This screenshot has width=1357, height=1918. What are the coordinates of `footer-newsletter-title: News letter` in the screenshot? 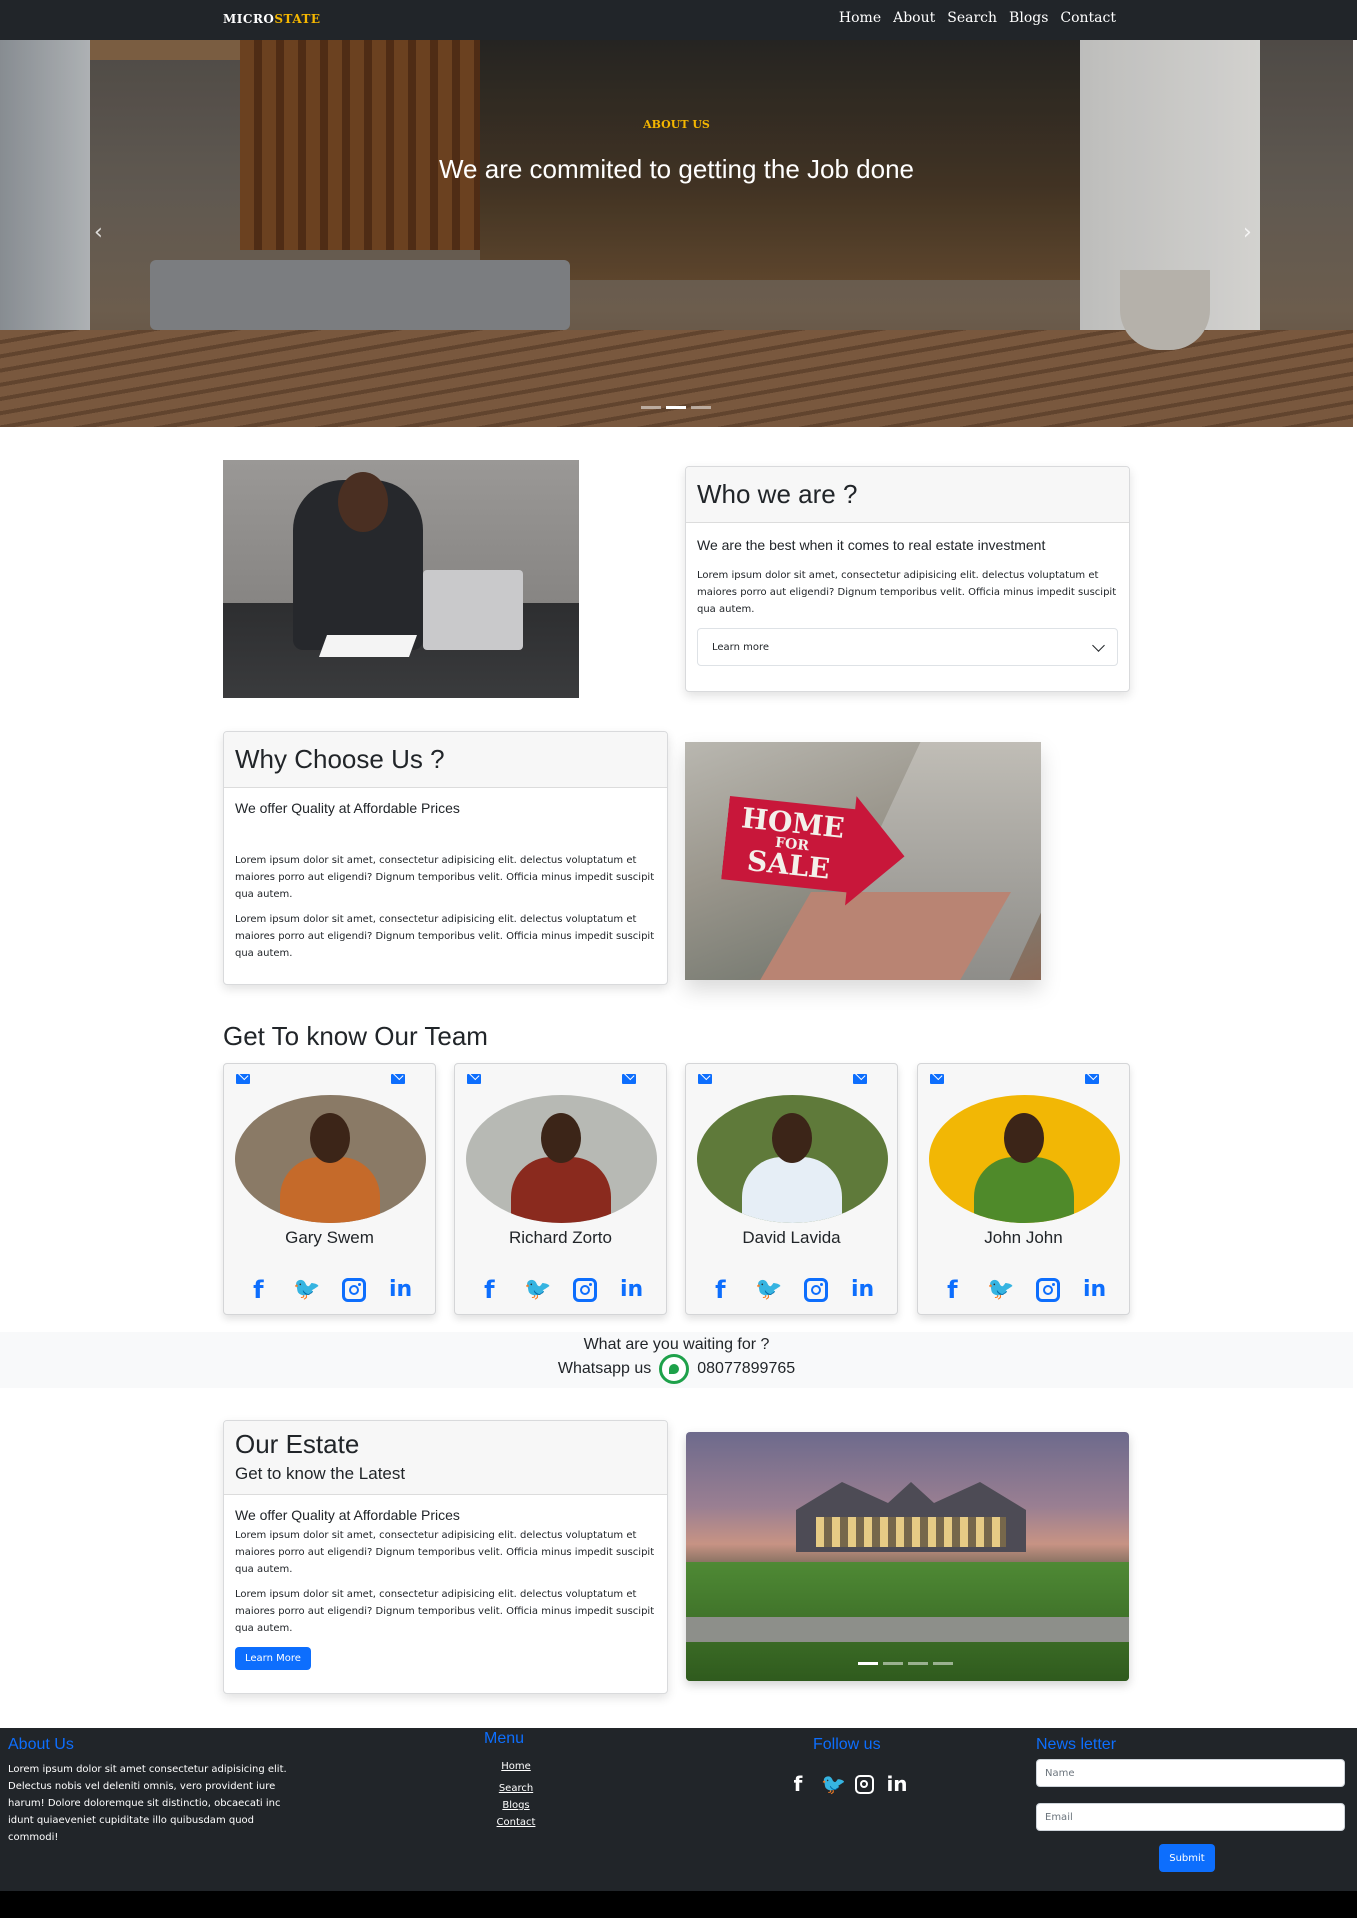 It's located at (1076, 1744).